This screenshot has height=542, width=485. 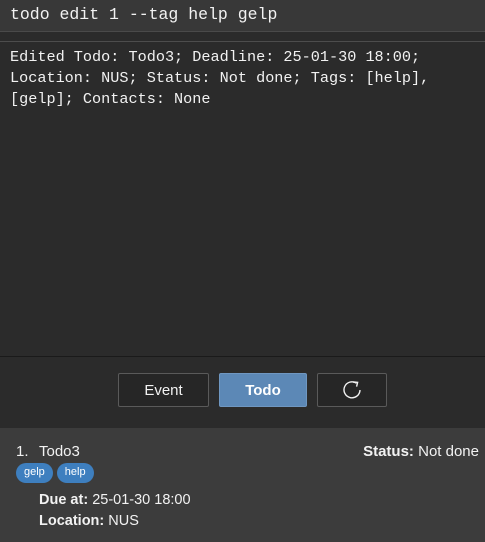 I want to click on event-mode-label: Event, so click(x=163, y=390).